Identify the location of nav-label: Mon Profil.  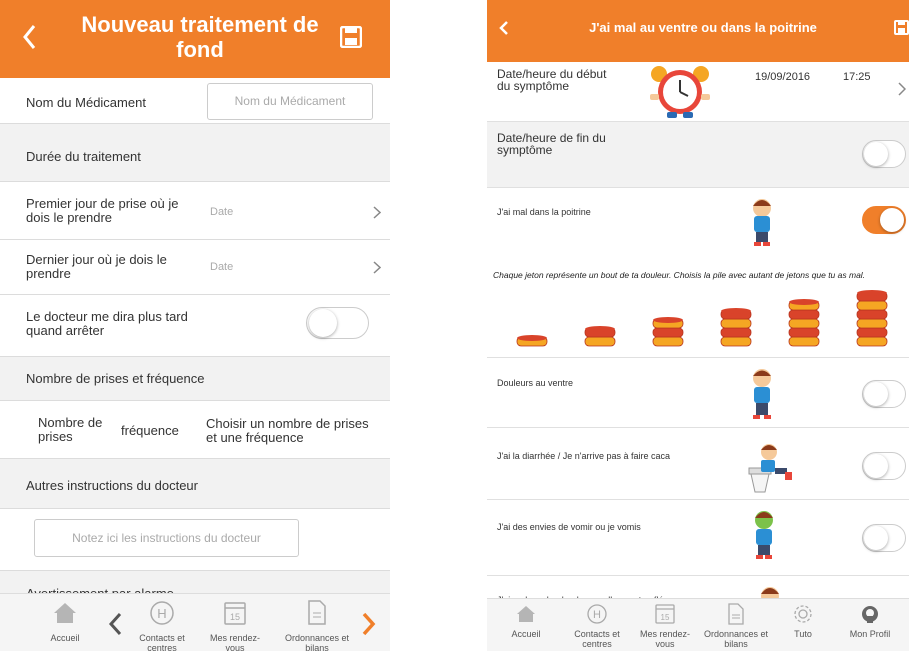
(870, 634).